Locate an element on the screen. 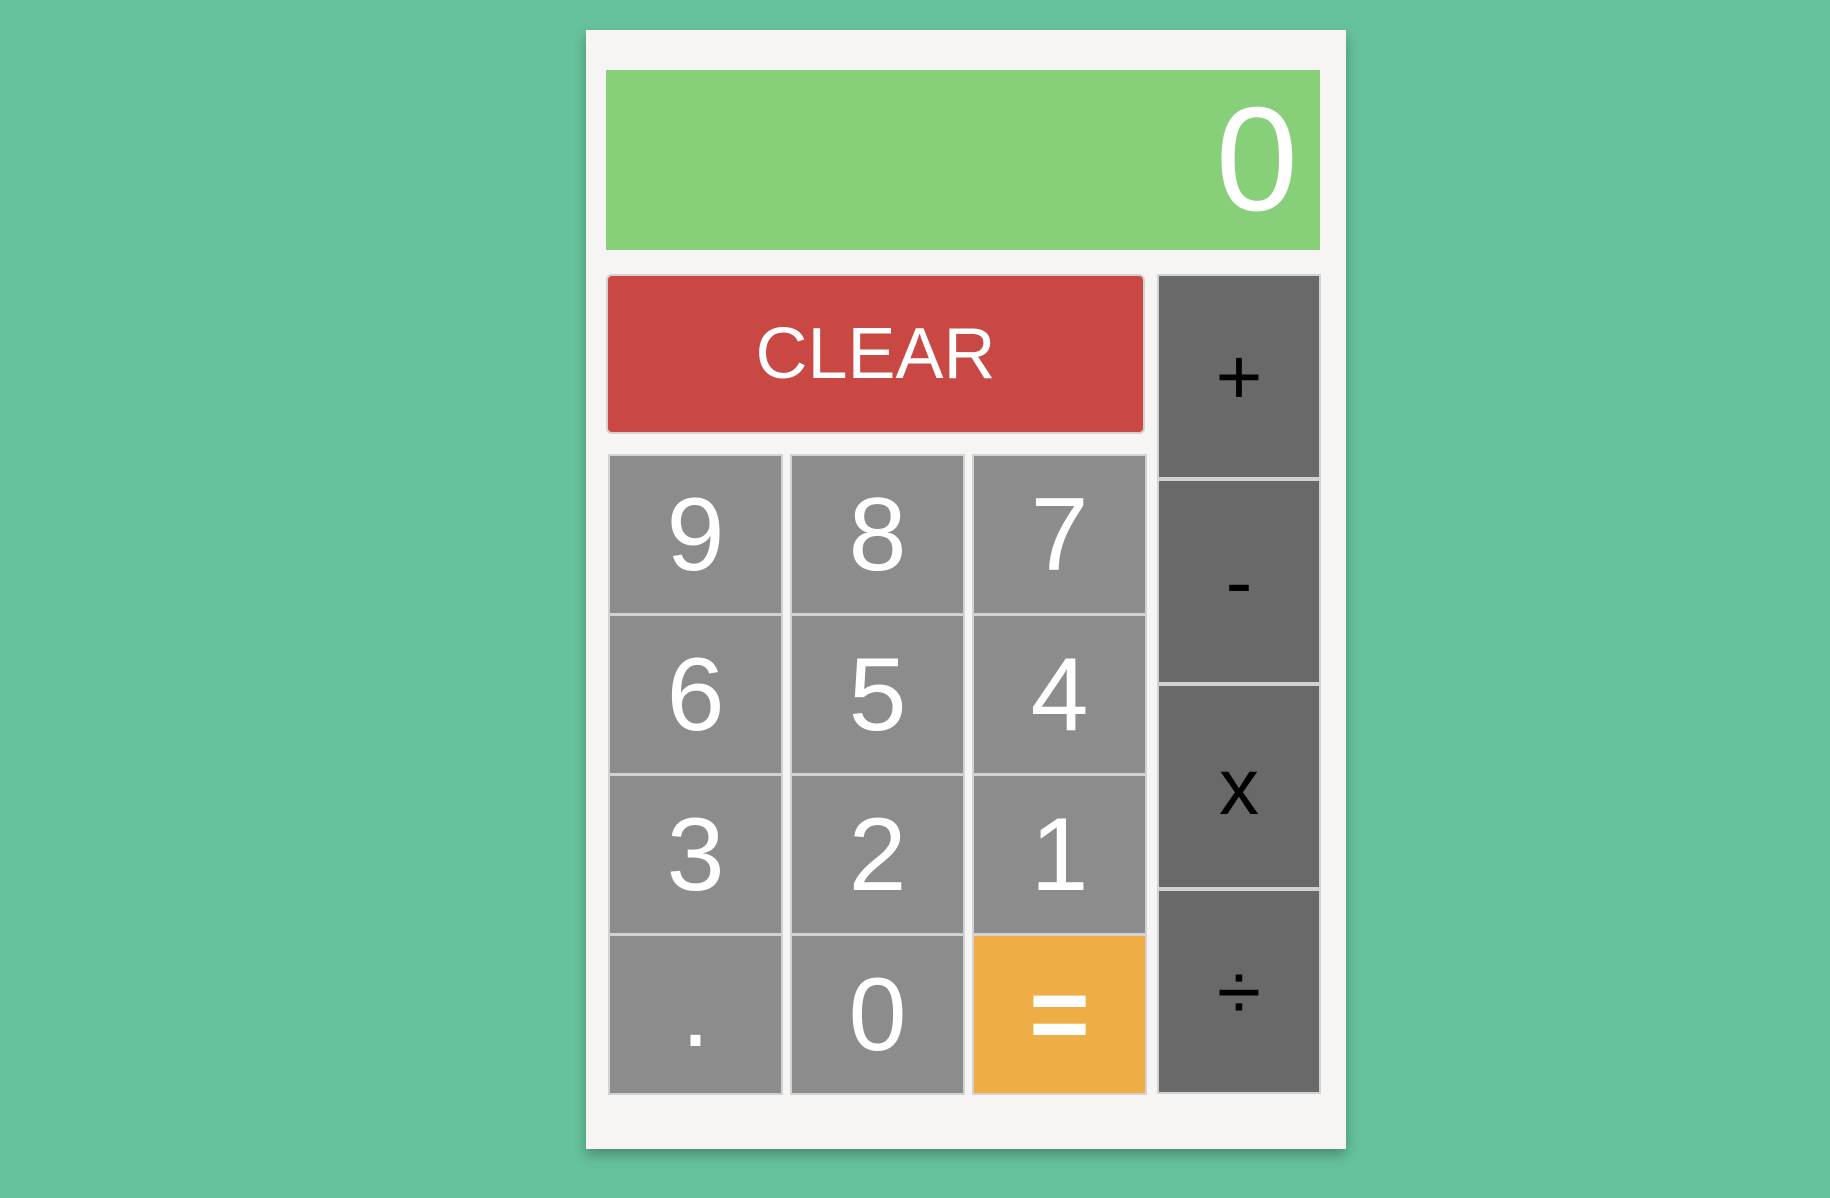  digit-2-button: 2 is located at coordinates (877, 854).